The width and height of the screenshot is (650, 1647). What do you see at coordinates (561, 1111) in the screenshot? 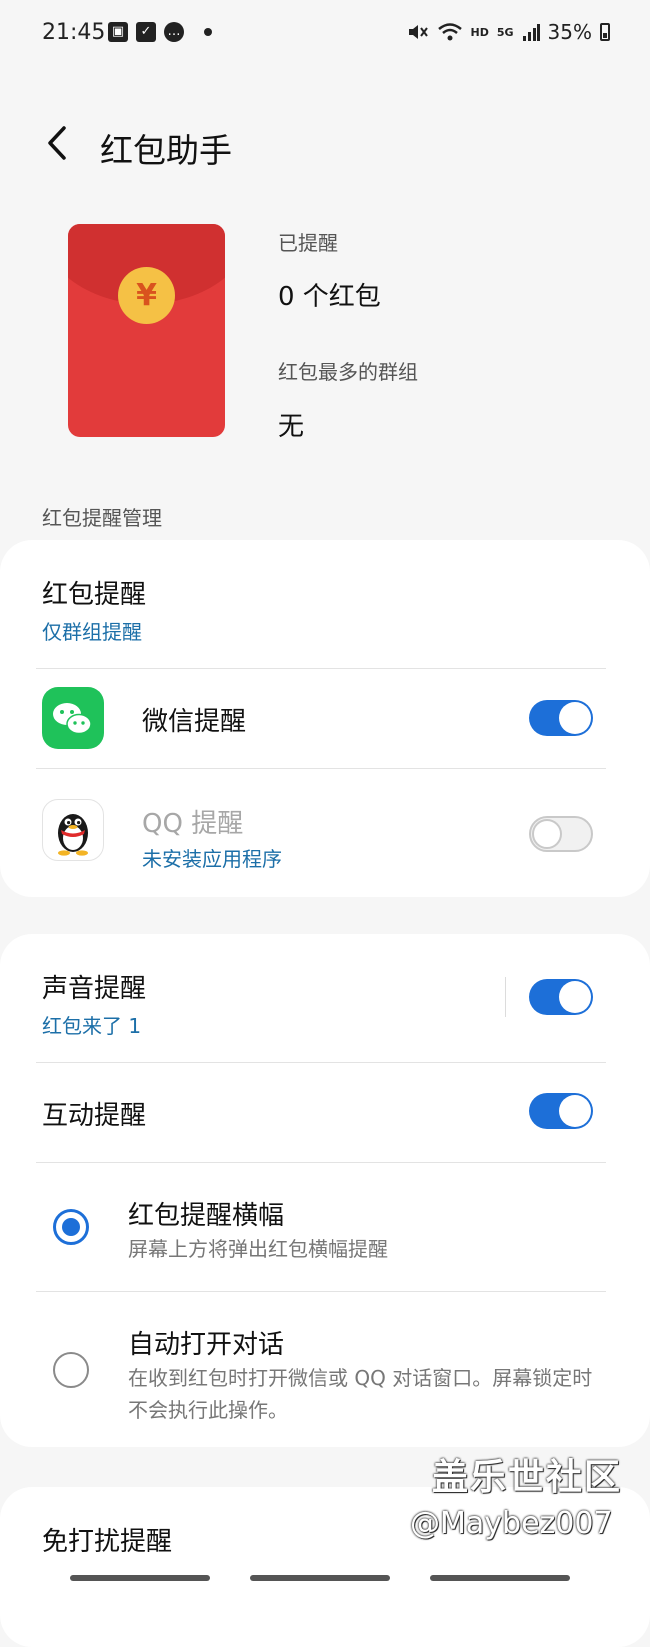
I see `interactive-reminder-toggle` at bounding box center [561, 1111].